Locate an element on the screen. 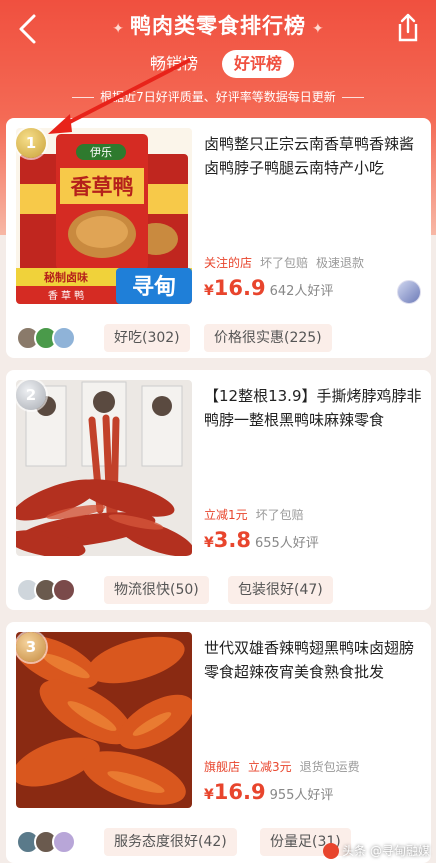  seller-avatar is located at coordinates (409, 292).